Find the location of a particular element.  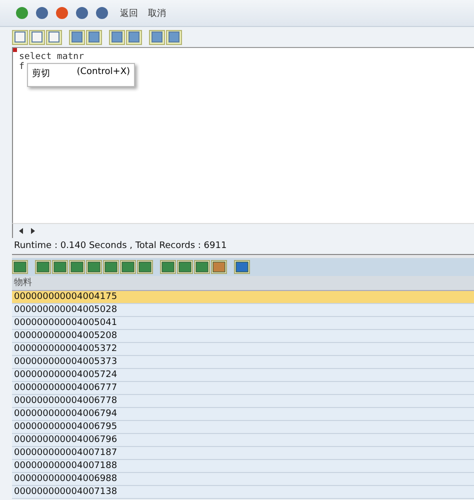

table-cell: 000000000004006988 is located at coordinates (66, 479).